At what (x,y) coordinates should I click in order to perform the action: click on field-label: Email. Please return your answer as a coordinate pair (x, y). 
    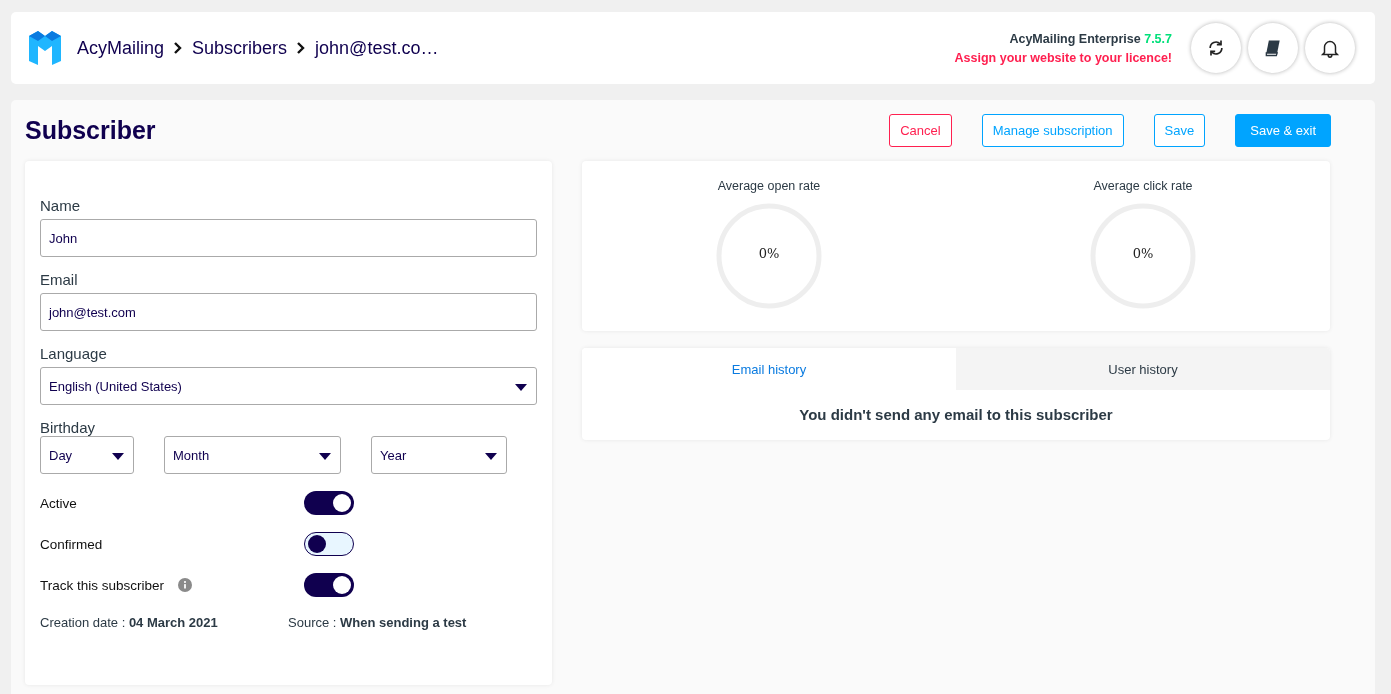
    Looking at the image, I should click on (59, 279).